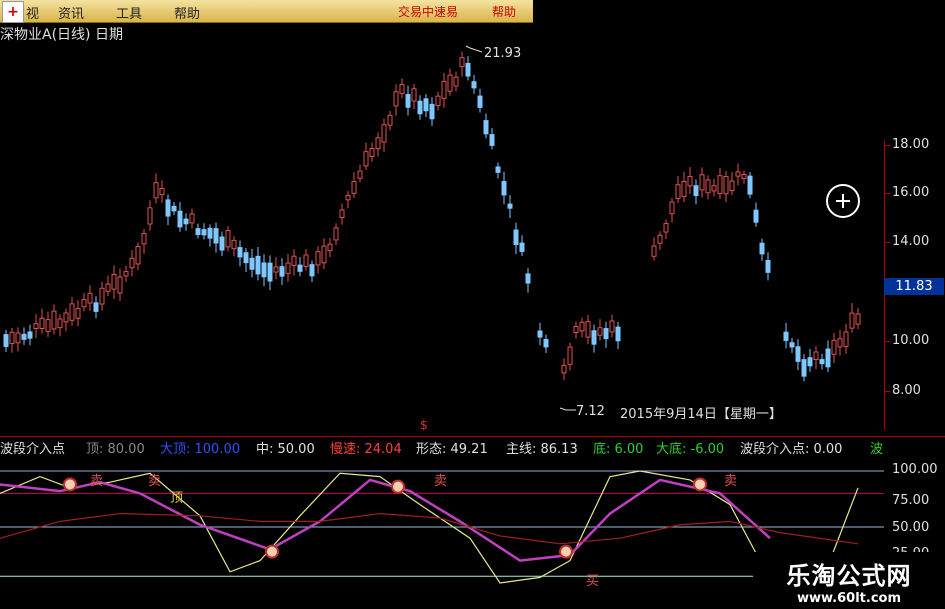 The height and width of the screenshot is (609, 945). Describe the element at coordinates (429, 528) in the screenshot. I see `speed-line` at that location.